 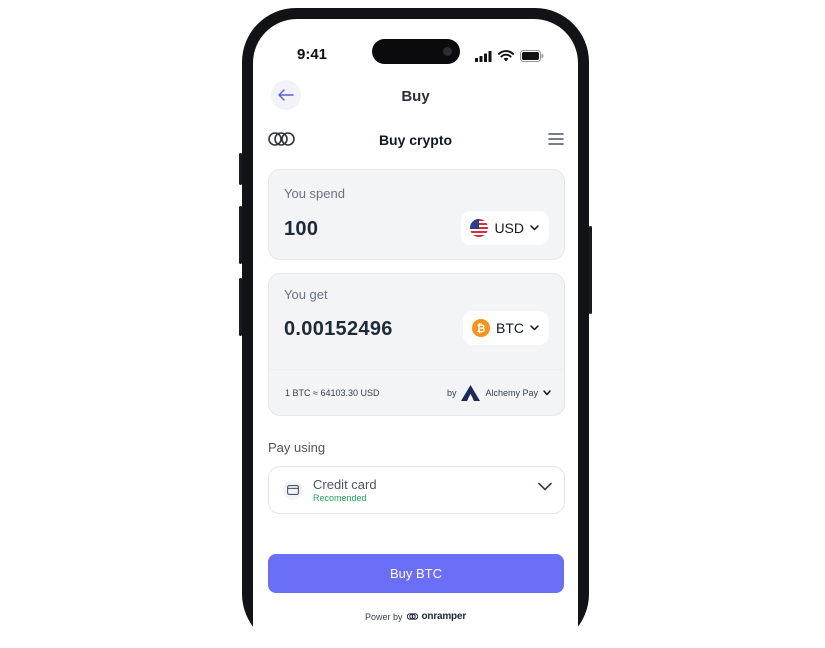 I want to click on signal-icon, so click(x=483, y=56).